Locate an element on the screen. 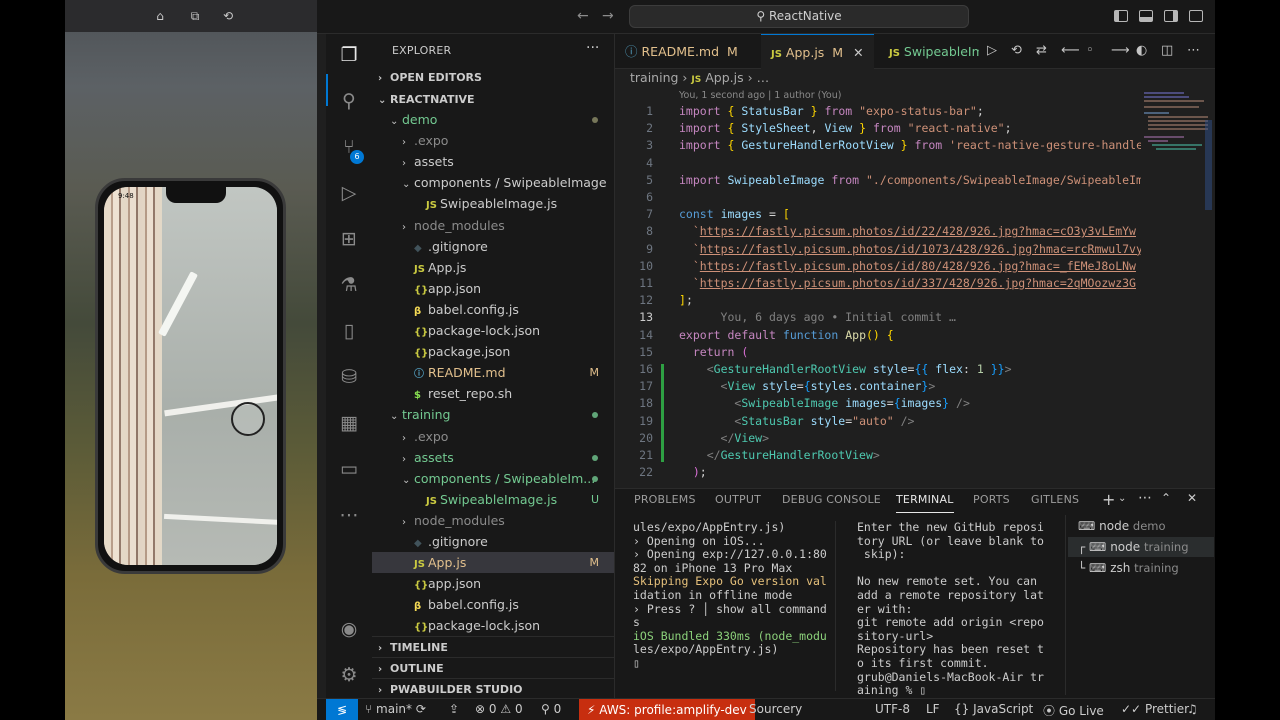  terminal-instance: ⌨ node demo is located at coordinates (1122, 526).